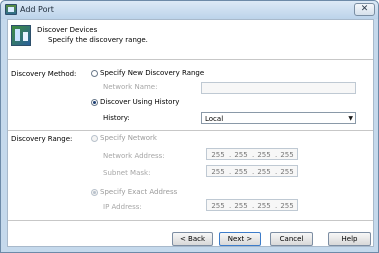  I want to click on ip-address-octet-3: 255, so click(264, 206).